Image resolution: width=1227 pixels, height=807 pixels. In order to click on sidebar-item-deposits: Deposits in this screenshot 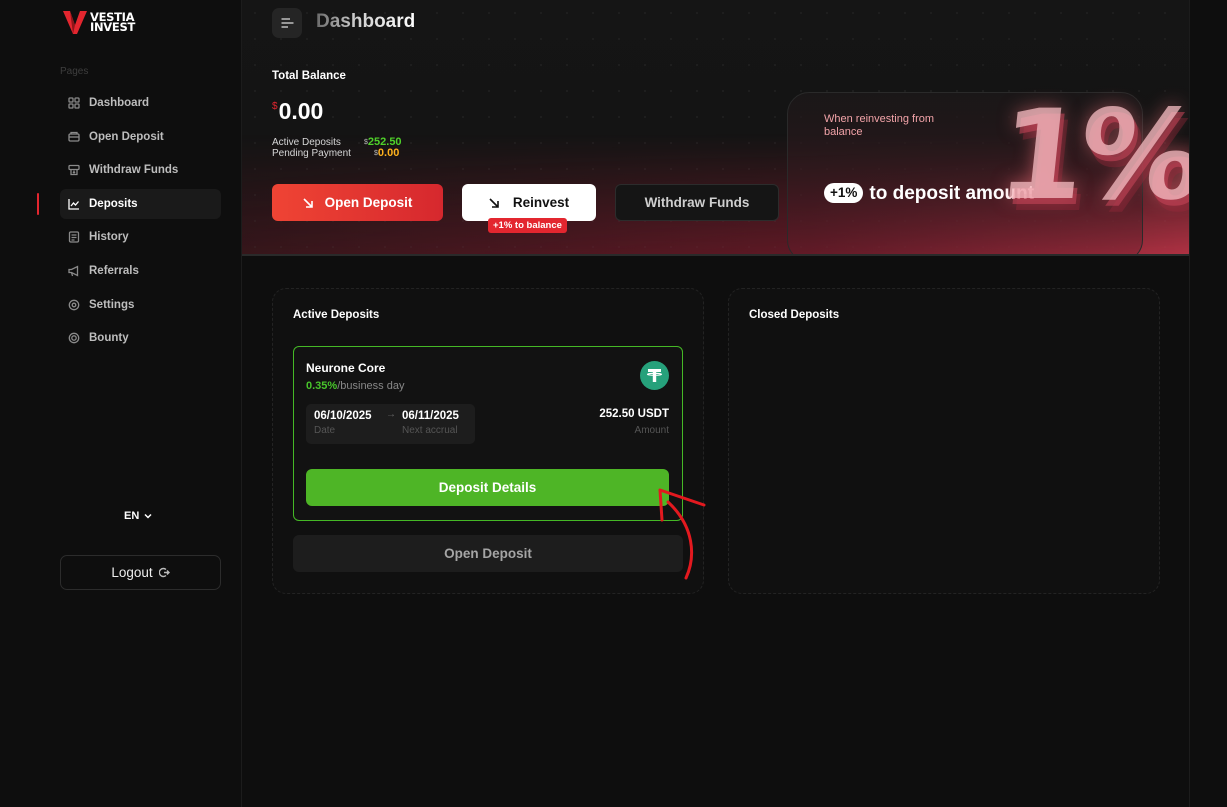, I will do `click(129, 203)`.